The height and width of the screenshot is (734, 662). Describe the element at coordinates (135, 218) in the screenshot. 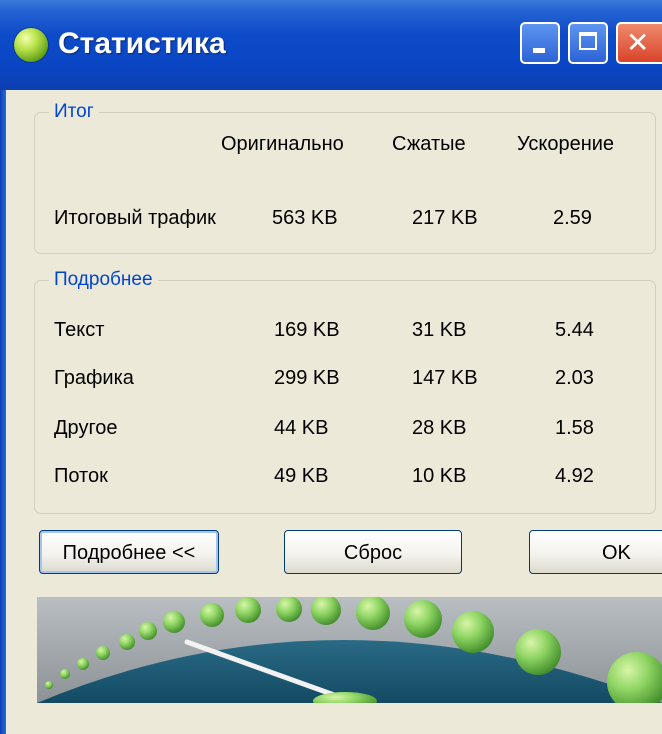

I see `total-label: Итоговый трафик` at that location.